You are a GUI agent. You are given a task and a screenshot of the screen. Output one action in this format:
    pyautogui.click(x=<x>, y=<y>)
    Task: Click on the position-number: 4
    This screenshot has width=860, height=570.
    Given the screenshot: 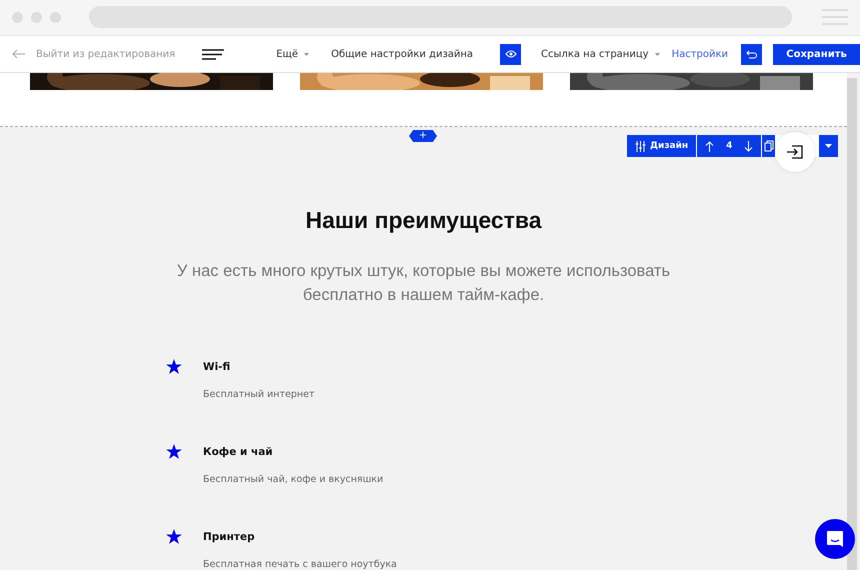 What is the action you would take?
    pyautogui.click(x=729, y=146)
    